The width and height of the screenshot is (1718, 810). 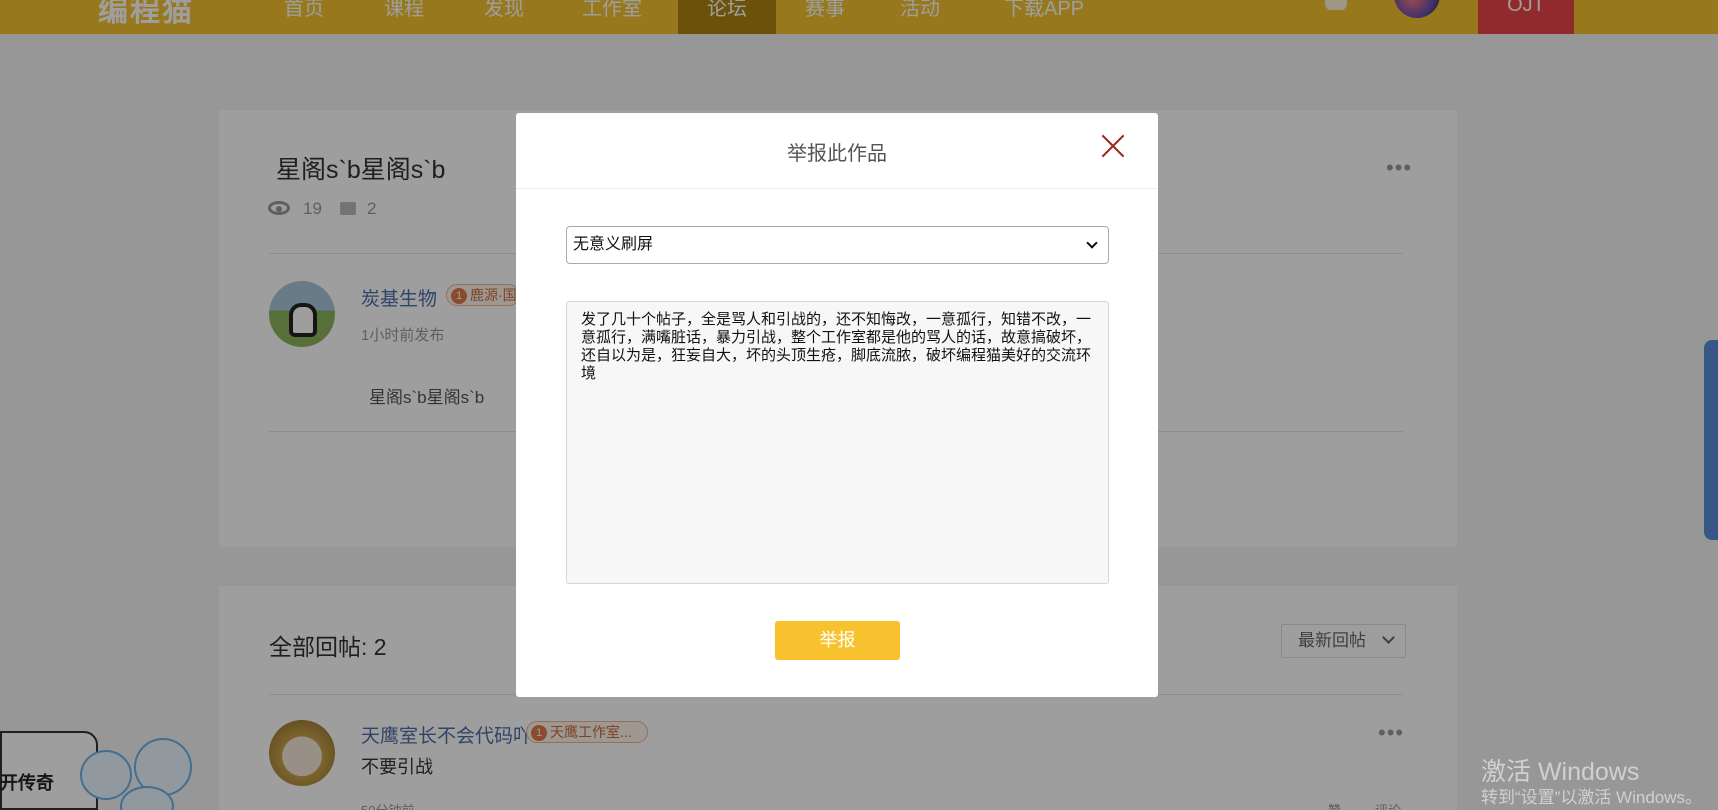 What do you see at coordinates (837, 154) in the screenshot?
I see `modal-title: 举报此作品` at bounding box center [837, 154].